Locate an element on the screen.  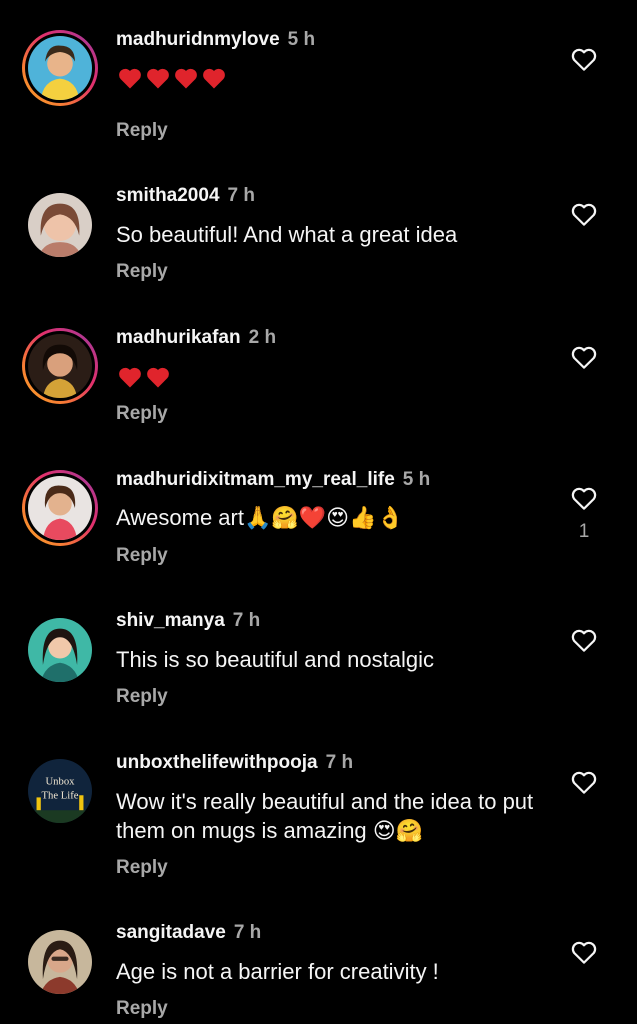
avatar: Unbox The Life is located at coordinates (60, 791).